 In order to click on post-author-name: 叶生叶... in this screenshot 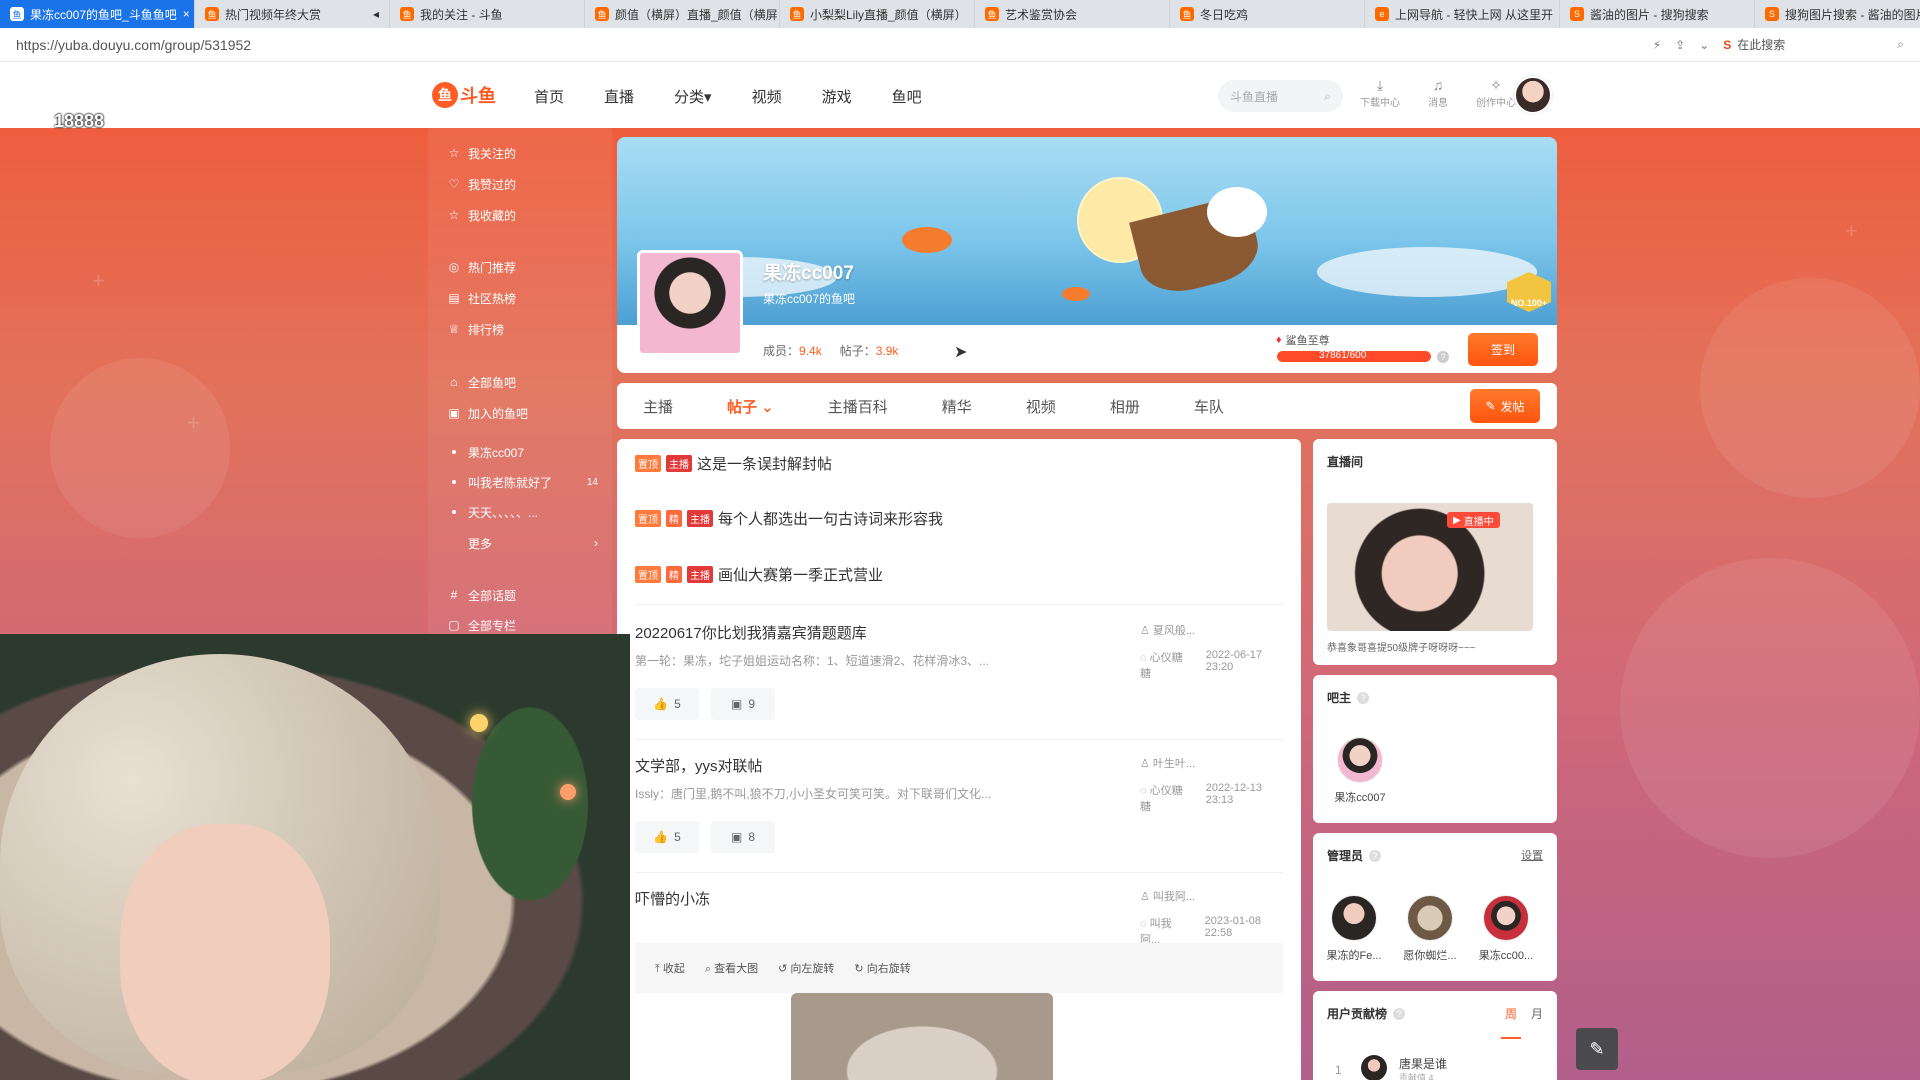, I will do `click(1174, 764)`.